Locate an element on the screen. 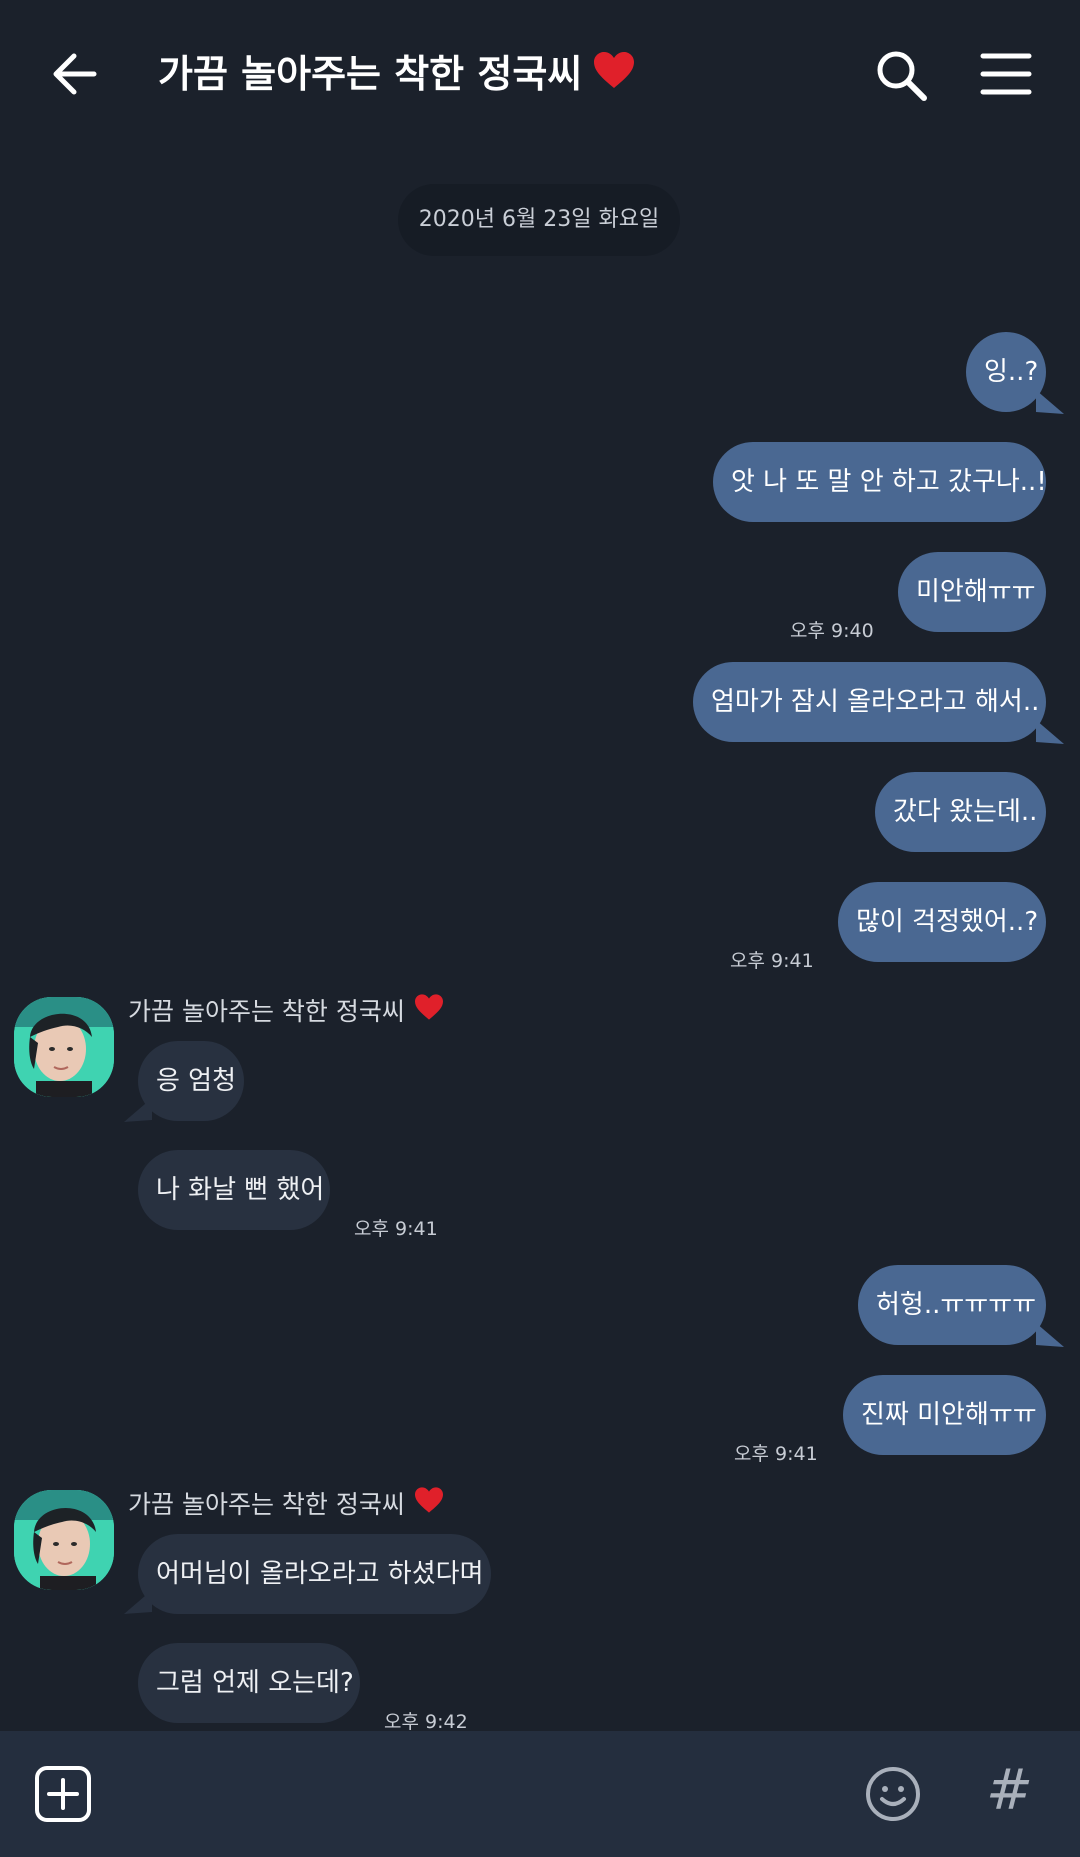 The height and width of the screenshot is (1857, 1080). plus-square-icon is located at coordinates (63, 1794).